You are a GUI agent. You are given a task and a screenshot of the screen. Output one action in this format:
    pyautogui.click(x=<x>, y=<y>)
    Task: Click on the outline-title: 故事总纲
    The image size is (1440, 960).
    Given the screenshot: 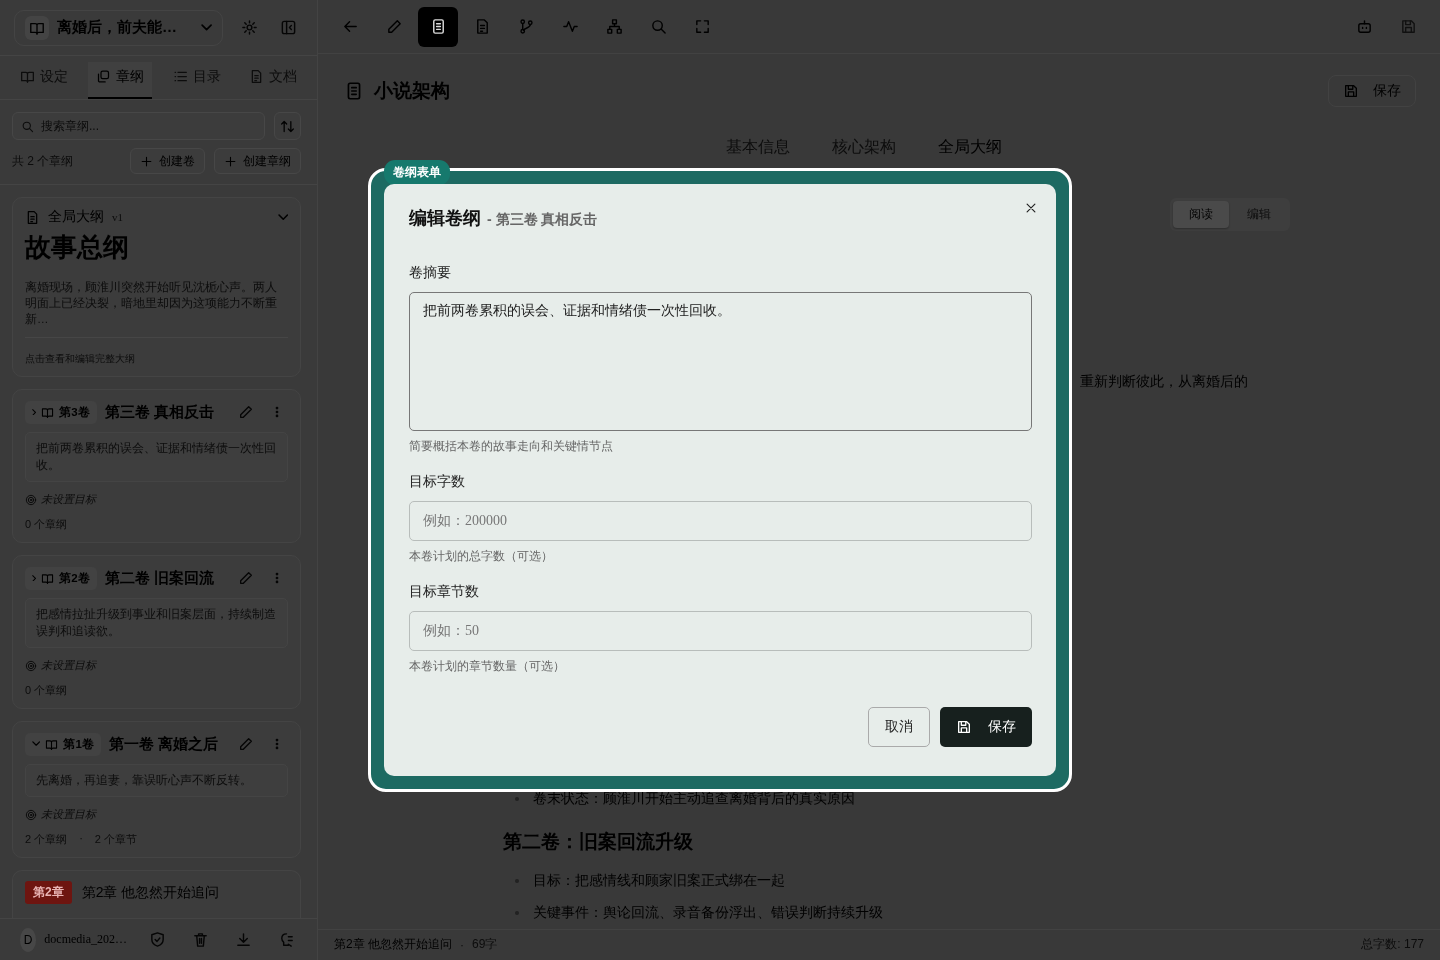 What is the action you would take?
    pyautogui.click(x=77, y=247)
    